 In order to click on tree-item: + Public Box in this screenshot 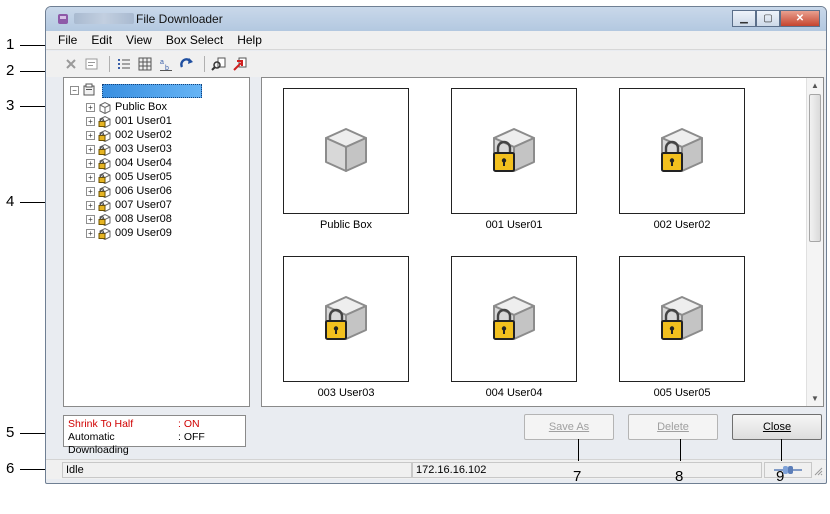, I will do `click(126, 107)`.